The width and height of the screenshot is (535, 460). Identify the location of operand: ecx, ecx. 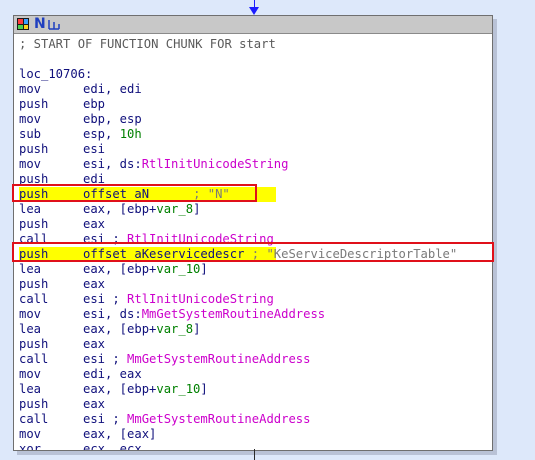
(112, 446).